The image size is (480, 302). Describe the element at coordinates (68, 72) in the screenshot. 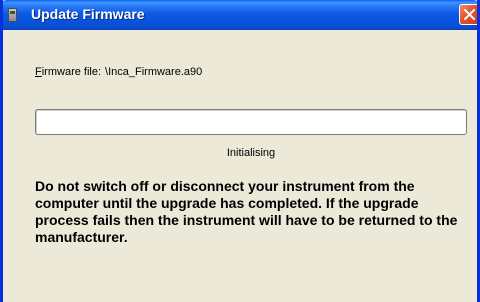

I see `firmware-file-label: Firmware file:` at that location.